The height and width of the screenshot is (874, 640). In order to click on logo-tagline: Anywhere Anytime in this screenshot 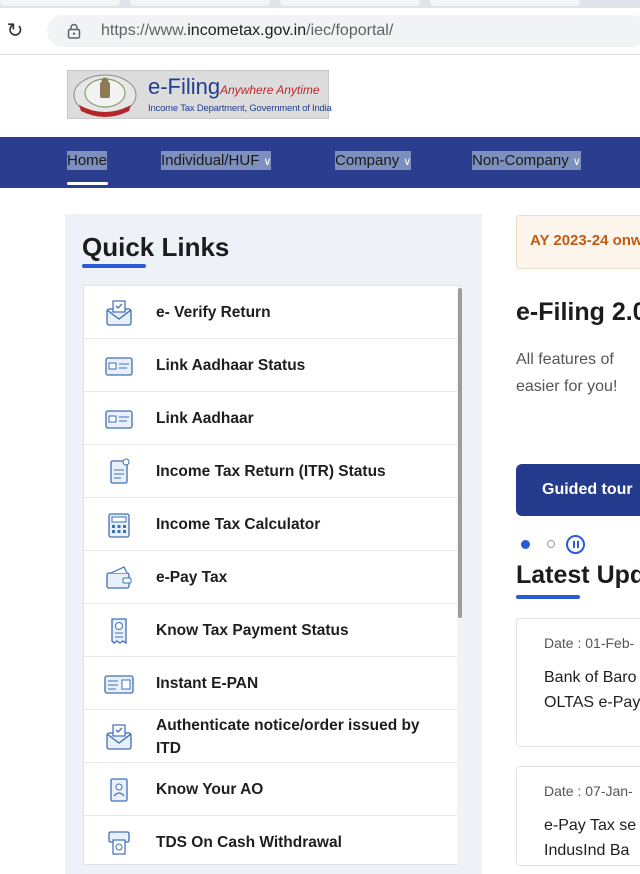, I will do `click(270, 90)`.